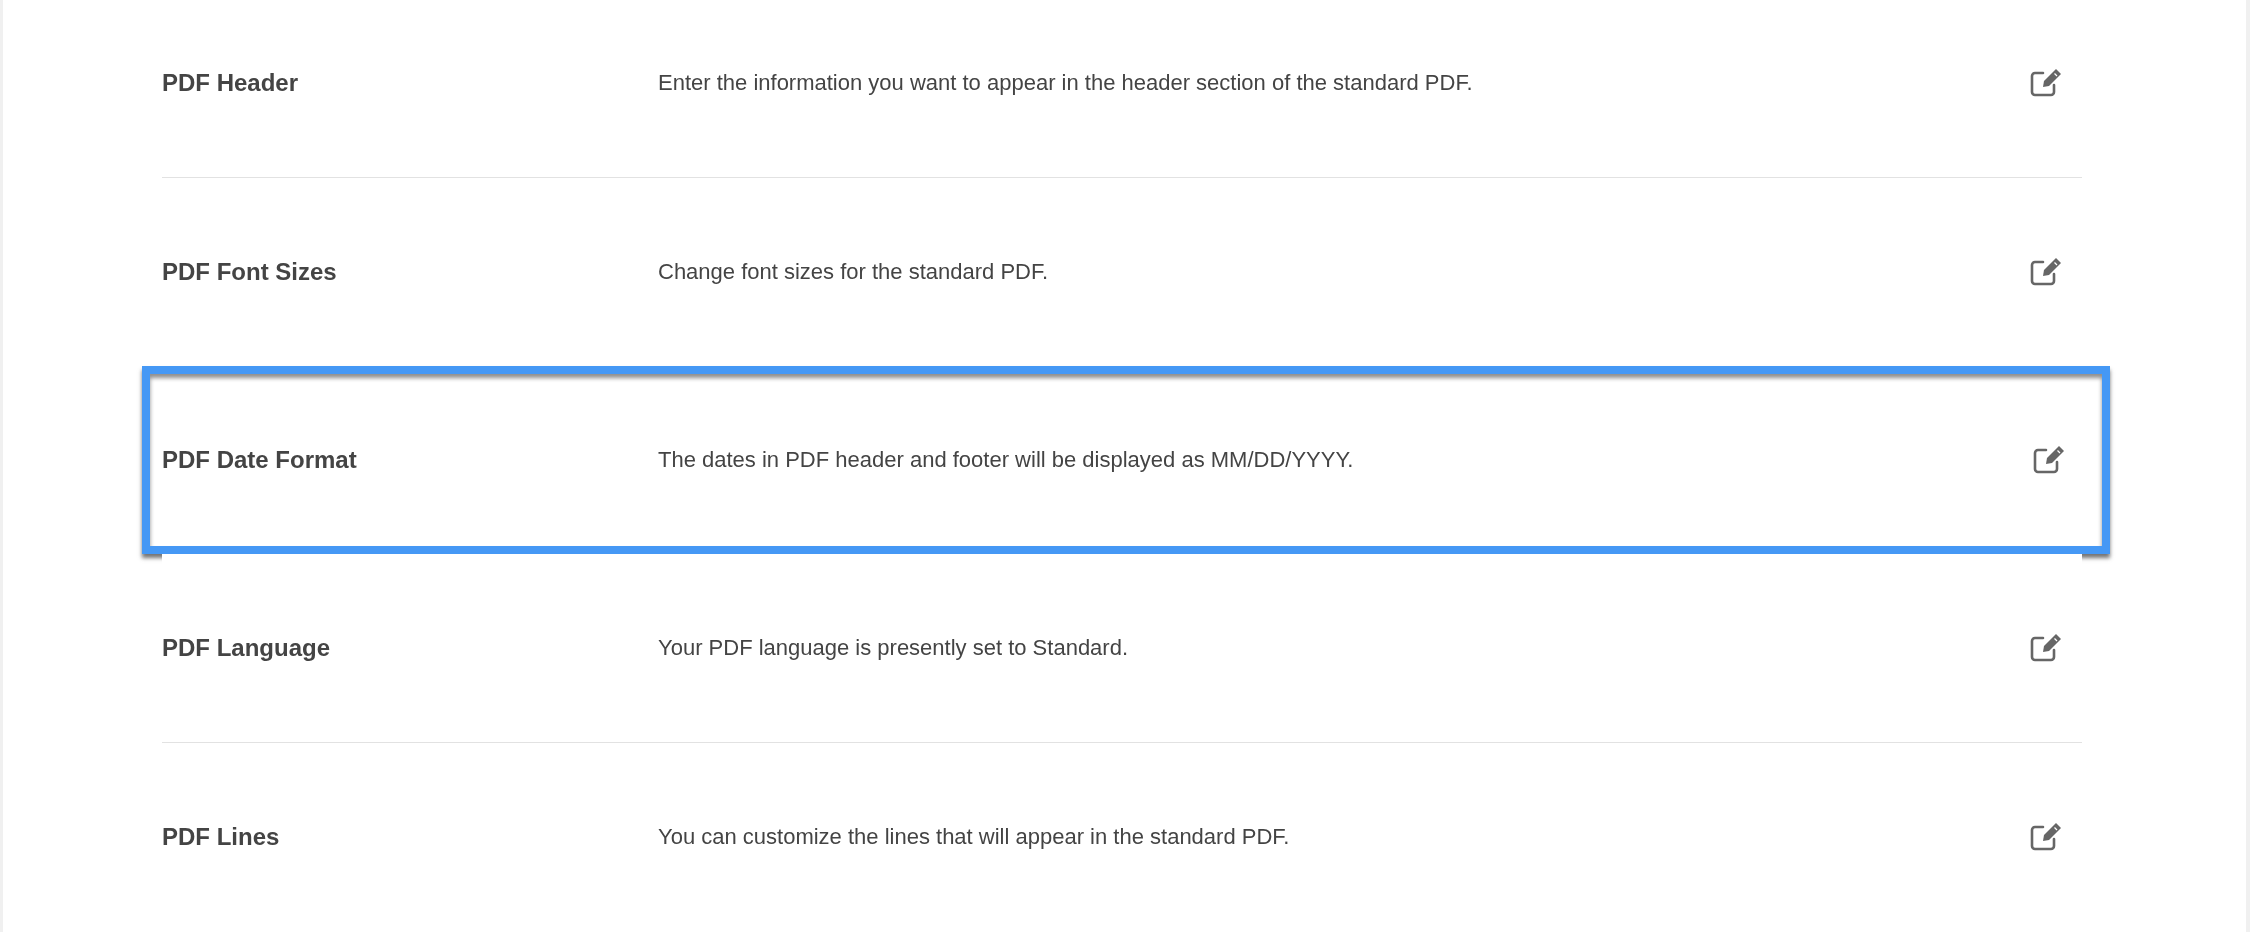 The height and width of the screenshot is (932, 2250). I want to click on setting-description: Your PDF language is presently set to Standard., so click(894, 648).